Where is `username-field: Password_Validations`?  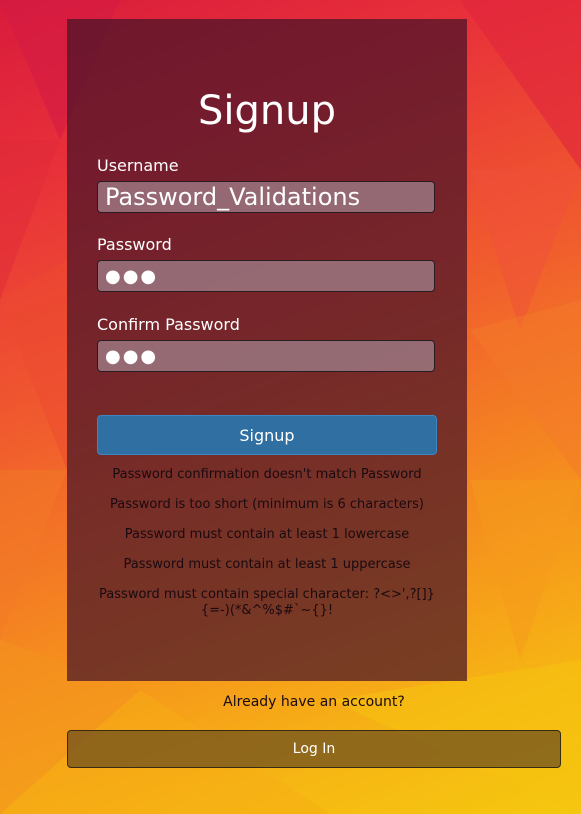 username-field: Password_Validations is located at coordinates (266, 197).